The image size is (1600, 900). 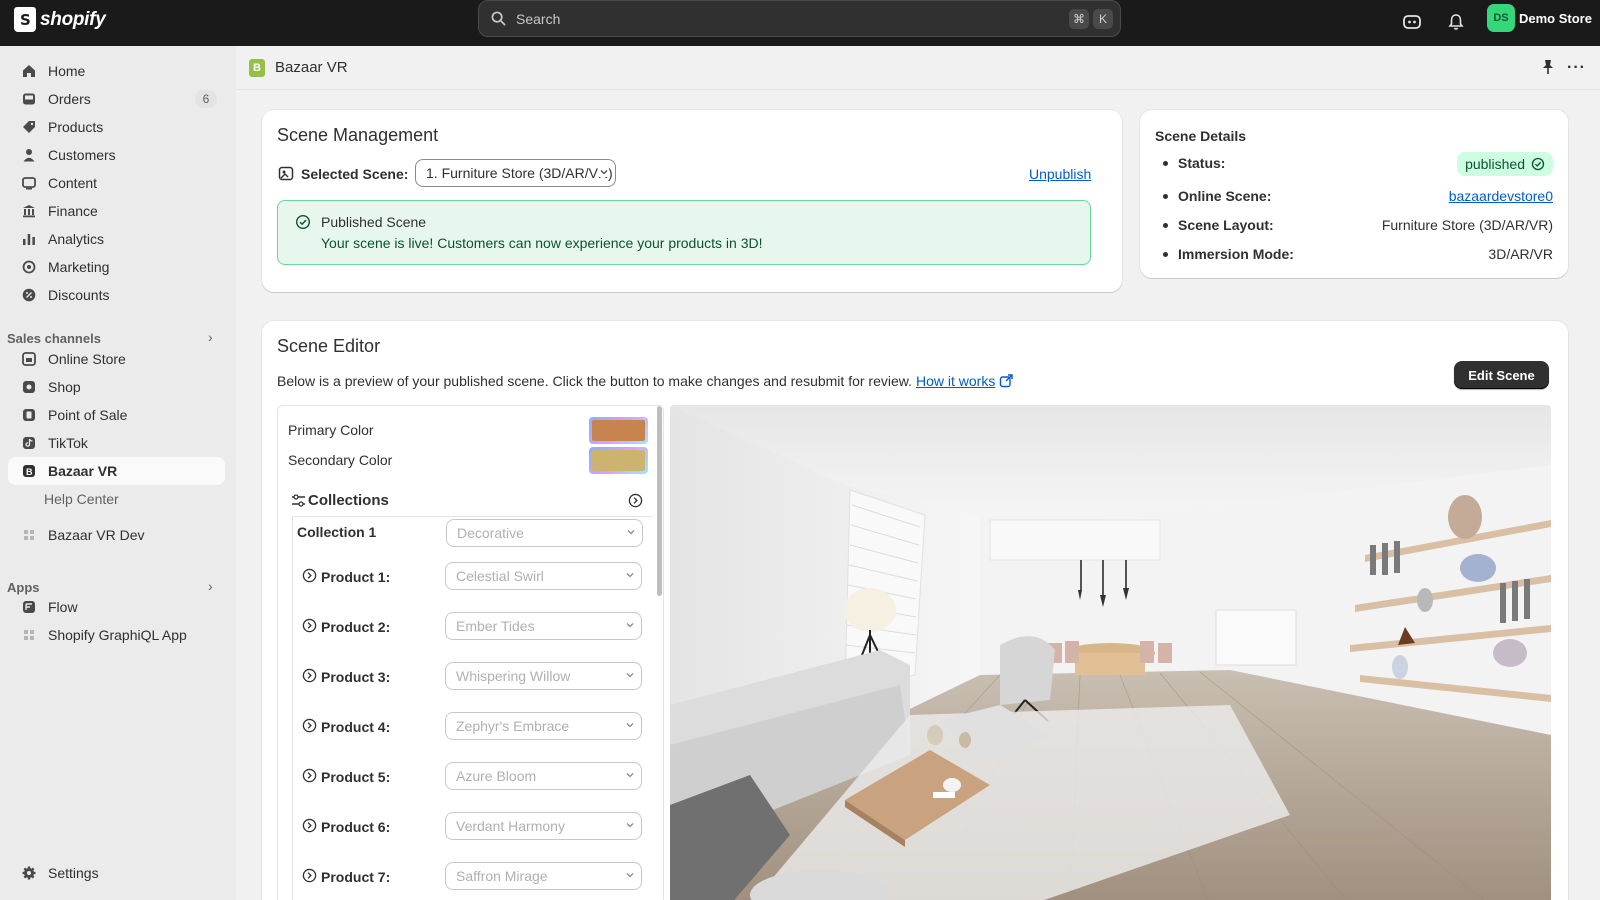 What do you see at coordinates (1412, 22) in the screenshot?
I see `sidekick-icon` at bounding box center [1412, 22].